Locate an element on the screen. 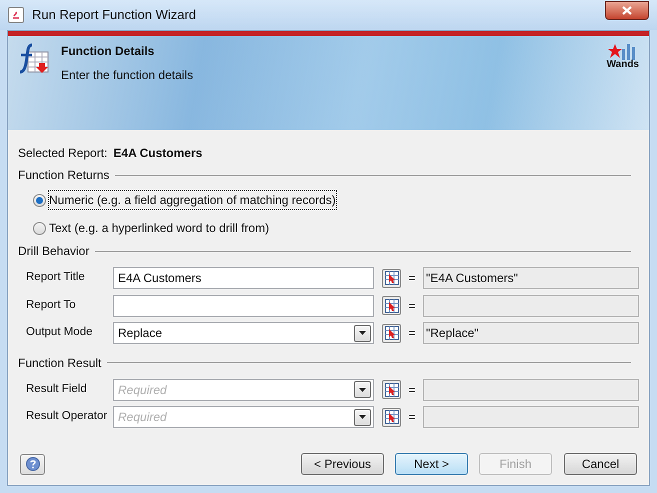  logo-text: Wands is located at coordinates (622, 65).